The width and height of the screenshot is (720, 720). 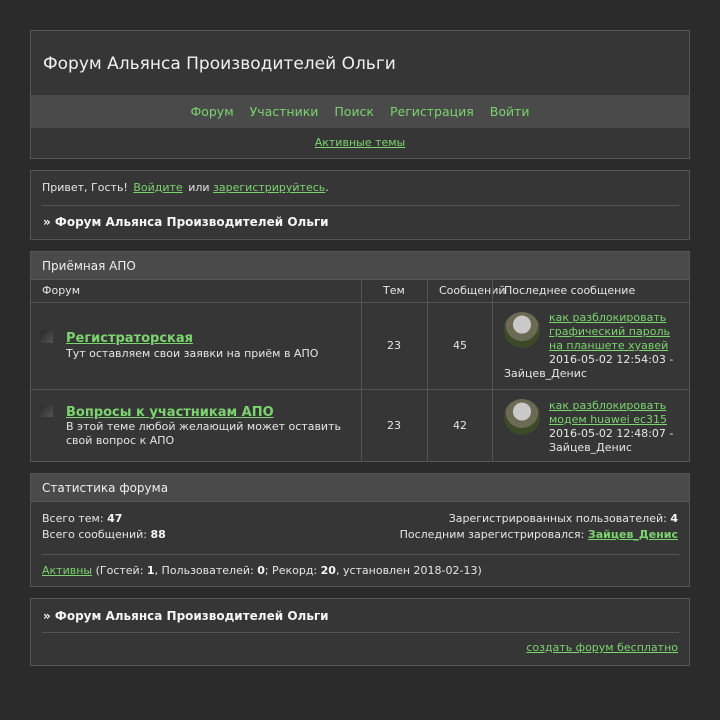 What do you see at coordinates (328, 570) in the screenshot?
I see `record-value: 20` at bounding box center [328, 570].